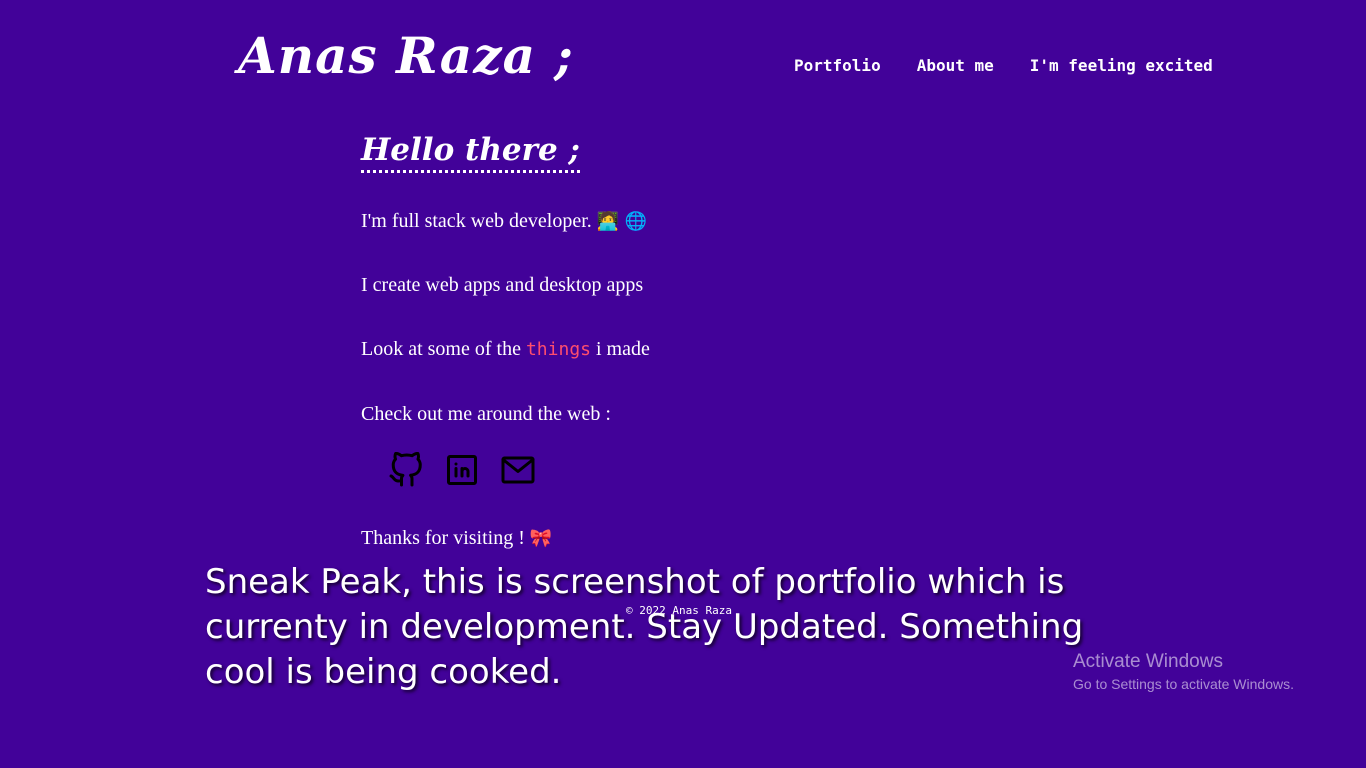  Describe the element at coordinates (1183, 684) in the screenshot. I see `activate-subtitle: Go to Settings to activate Windows.` at that location.